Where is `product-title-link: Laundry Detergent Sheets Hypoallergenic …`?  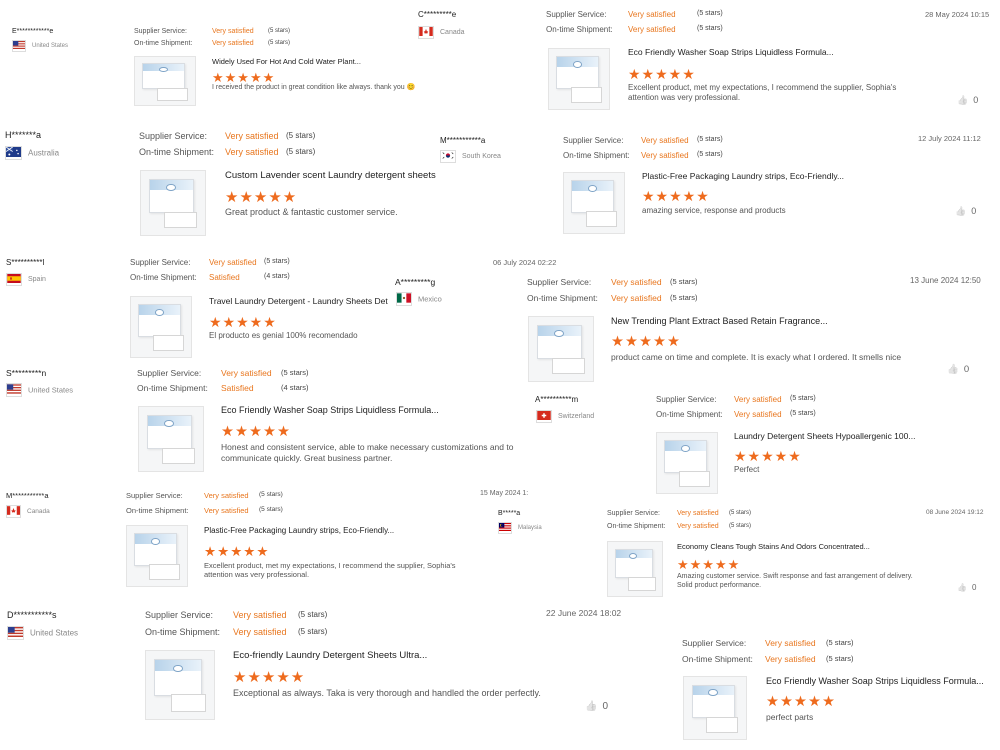 product-title-link: Laundry Detergent Sheets Hypoallergenic … is located at coordinates (824, 436).